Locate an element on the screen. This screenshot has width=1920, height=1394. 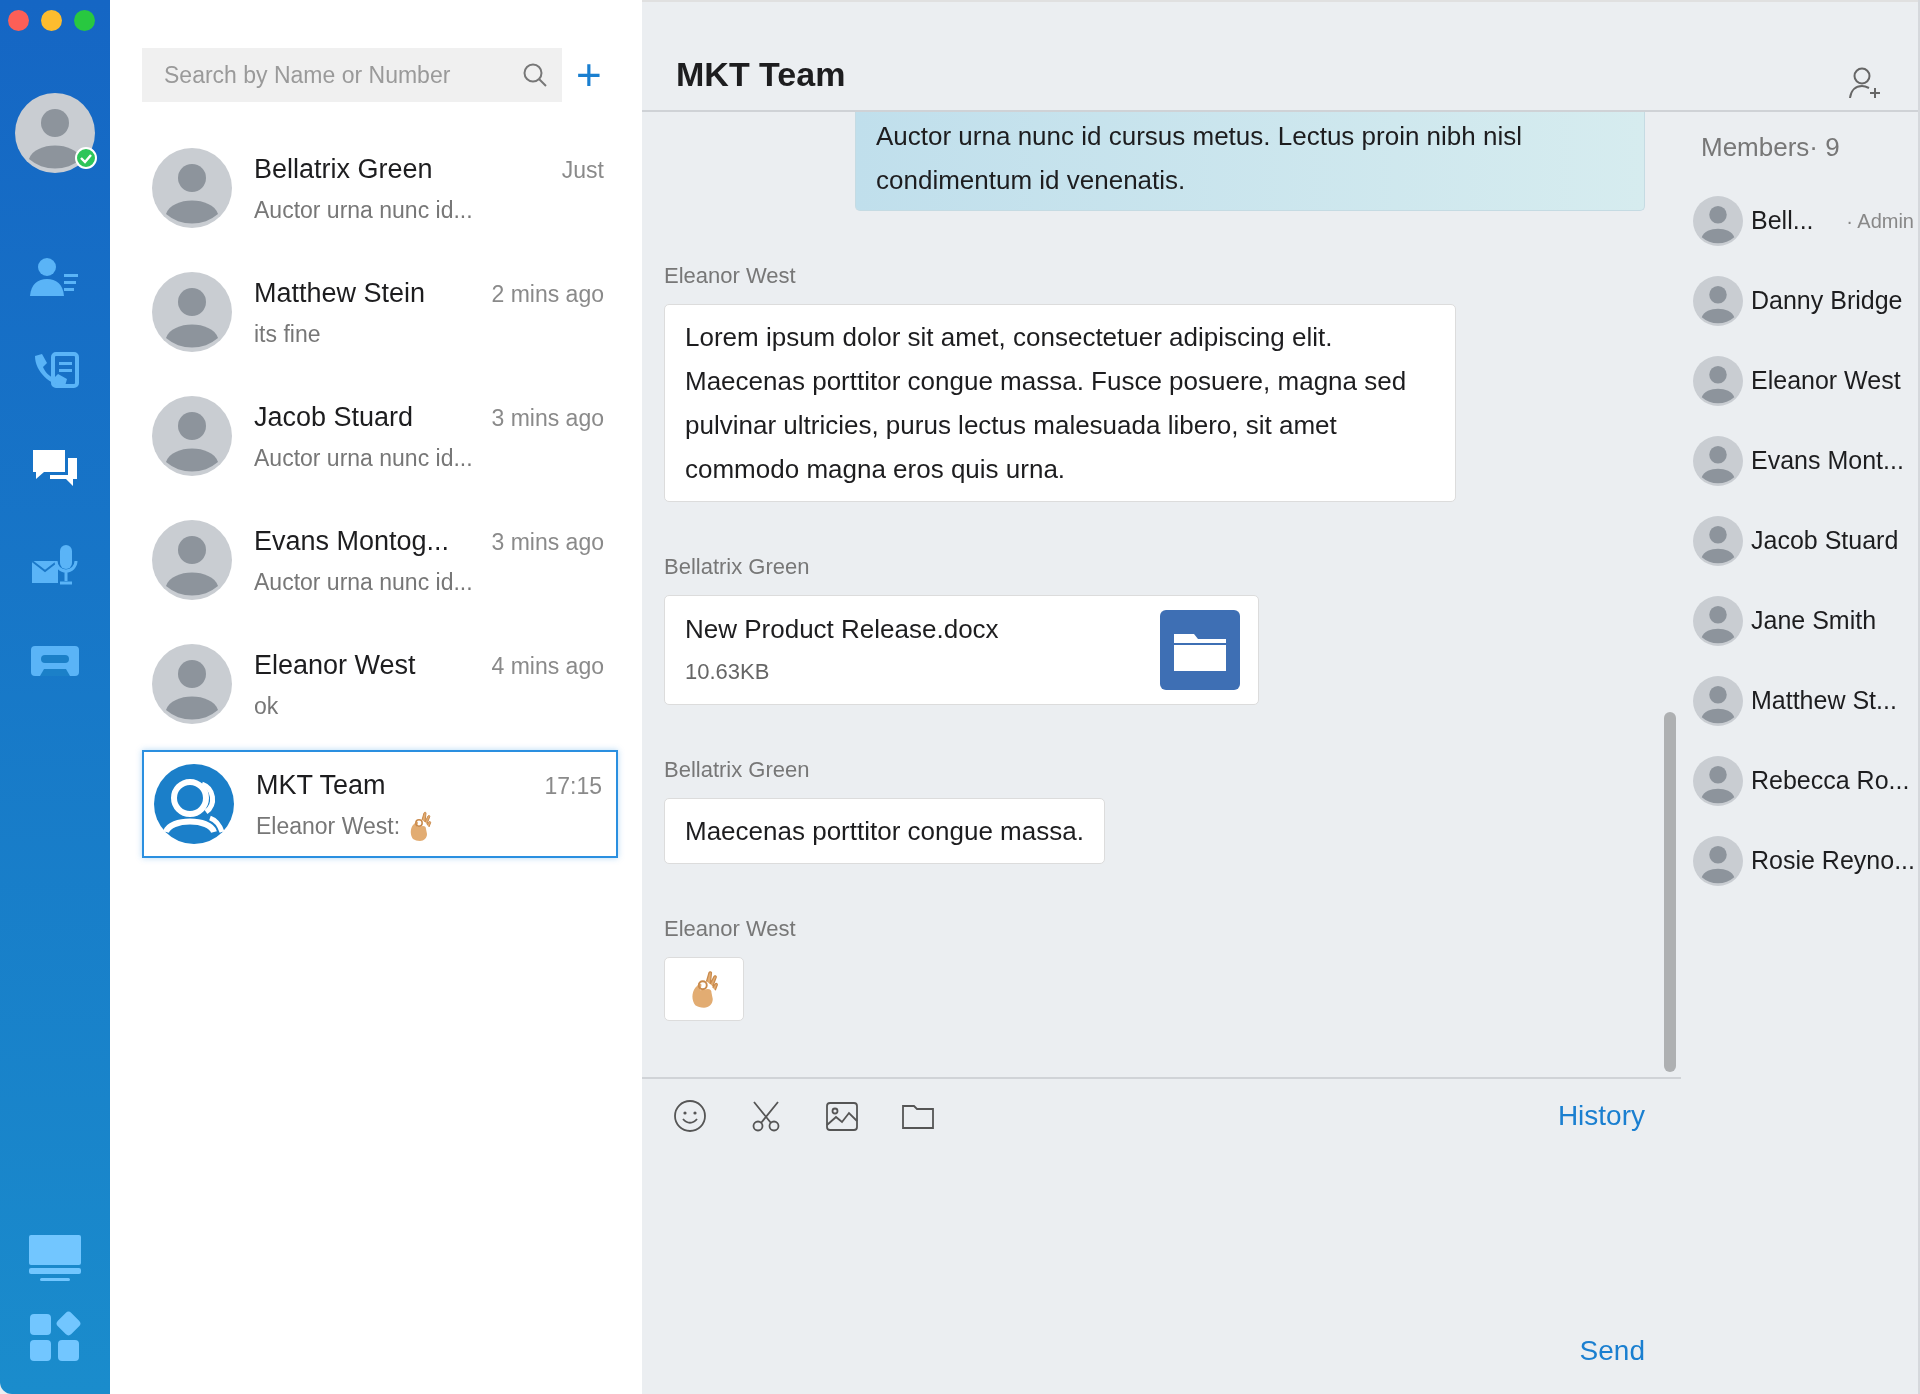
chat-title: MKT Team is located at coordinates (761, 74).